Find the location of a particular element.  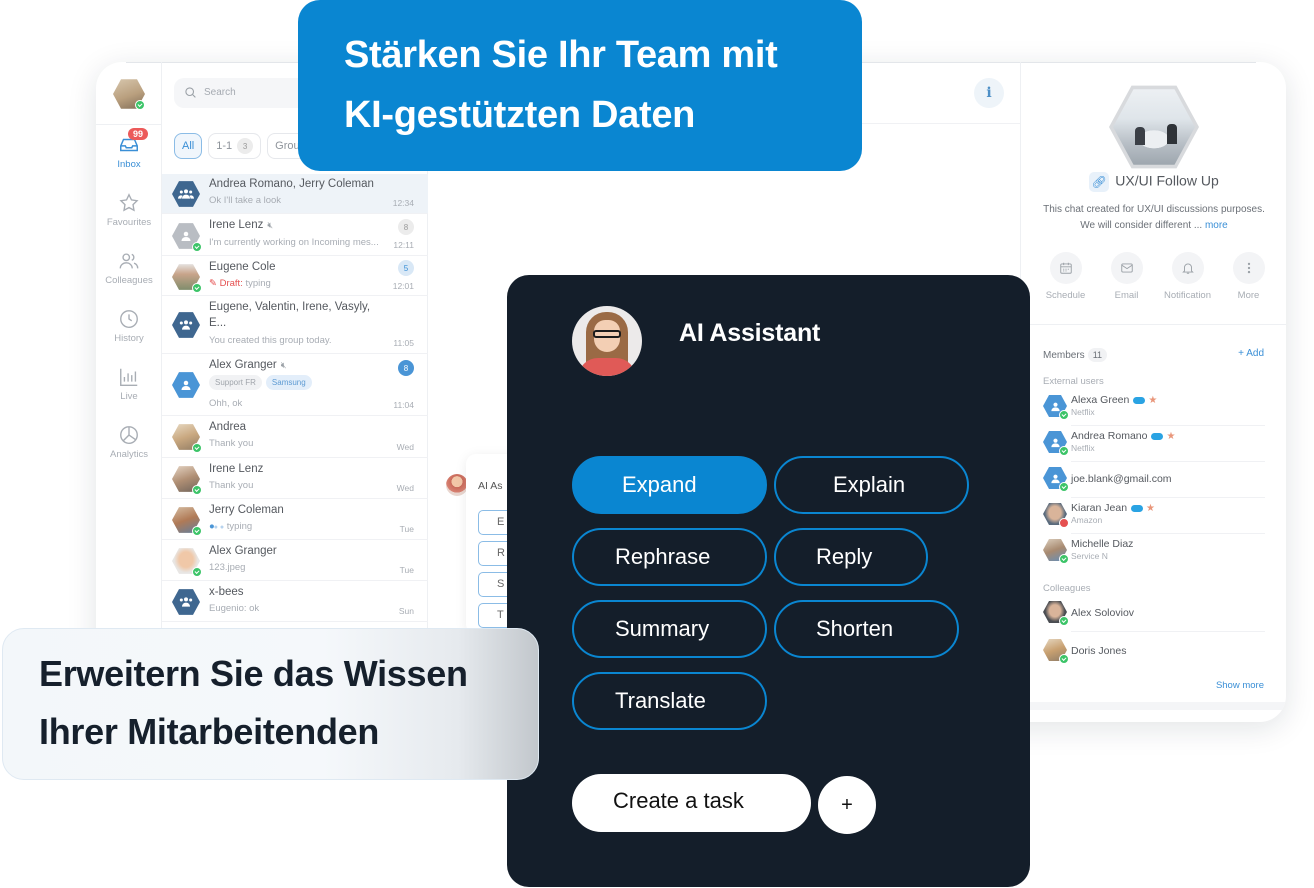

summary-button: Summary is located at coordinates (669, 629).